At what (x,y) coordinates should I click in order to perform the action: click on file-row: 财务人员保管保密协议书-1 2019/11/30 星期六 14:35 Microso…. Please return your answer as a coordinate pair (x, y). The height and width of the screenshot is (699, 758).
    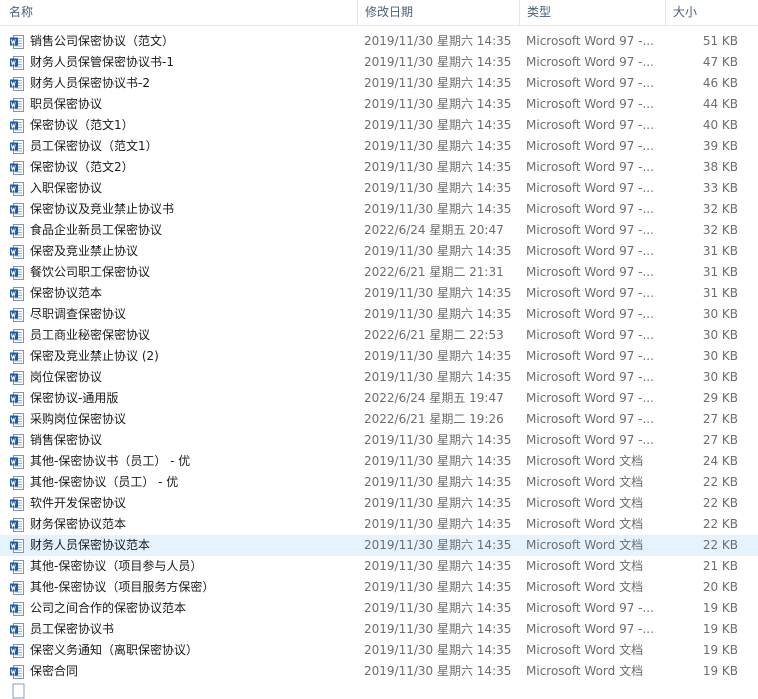
    Looking at the image, I should click on (379, 62).